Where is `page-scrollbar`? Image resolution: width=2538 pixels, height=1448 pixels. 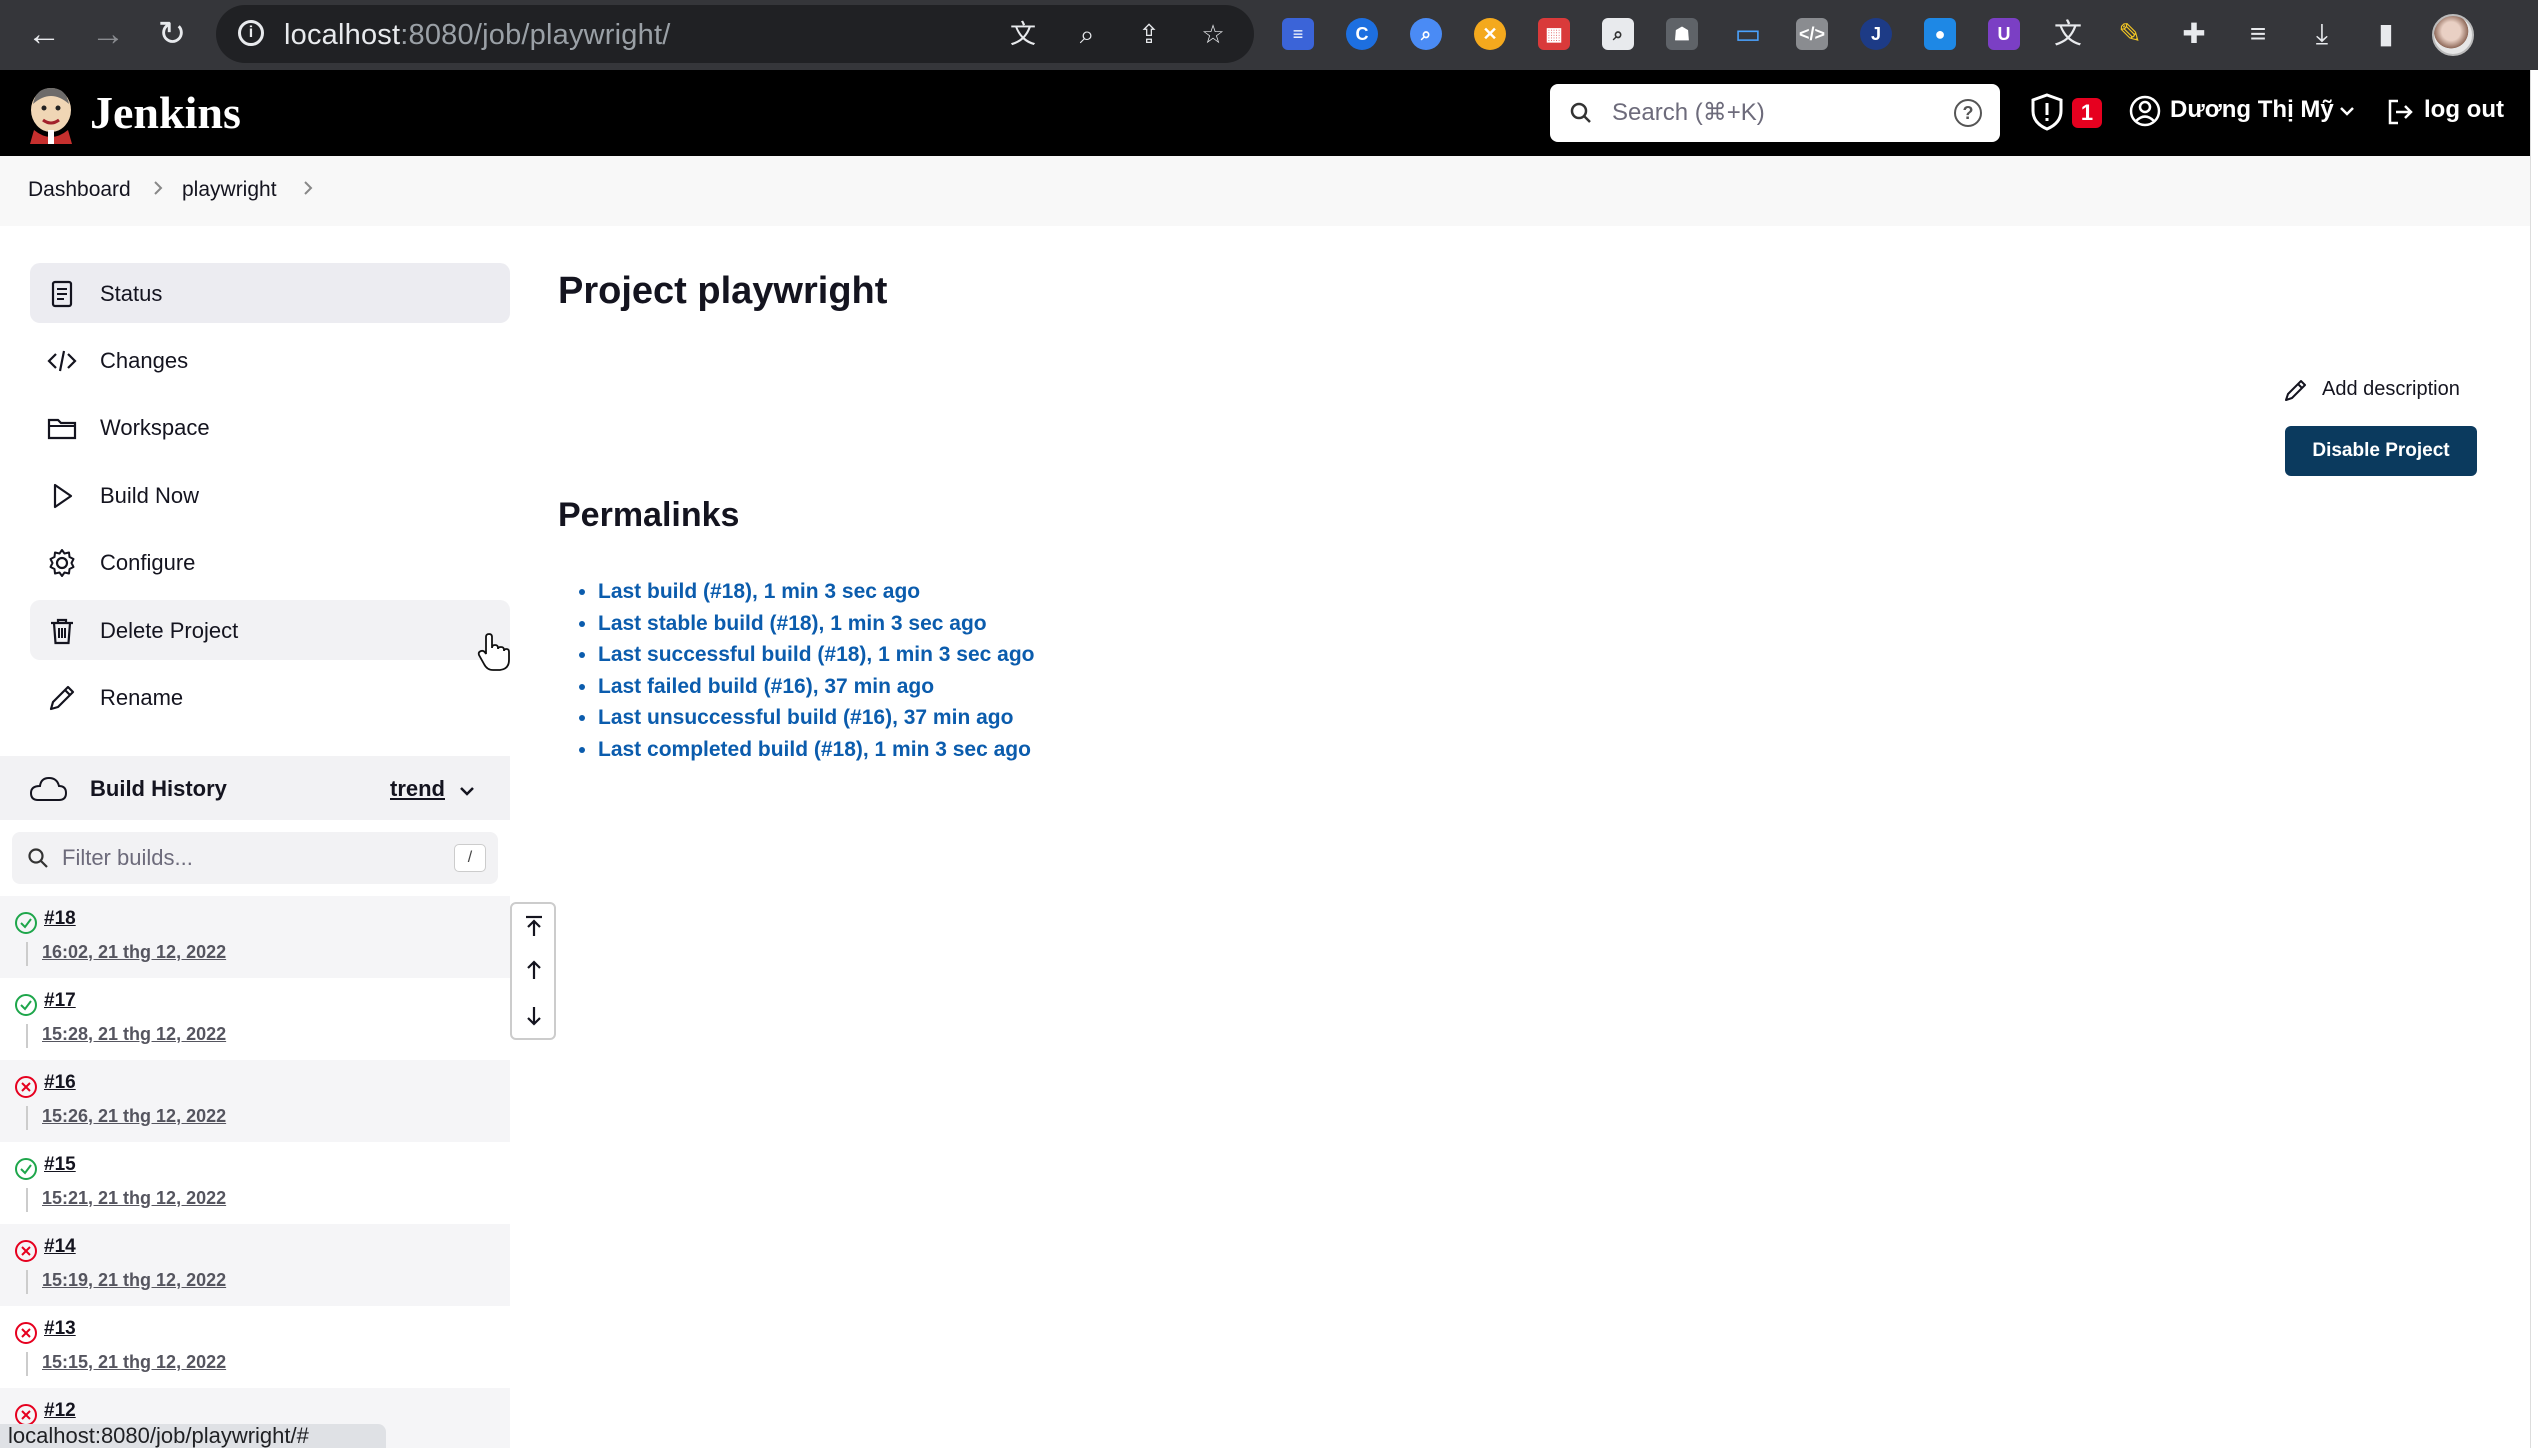
page-scrollbar is located at coordinates (2534, 759).